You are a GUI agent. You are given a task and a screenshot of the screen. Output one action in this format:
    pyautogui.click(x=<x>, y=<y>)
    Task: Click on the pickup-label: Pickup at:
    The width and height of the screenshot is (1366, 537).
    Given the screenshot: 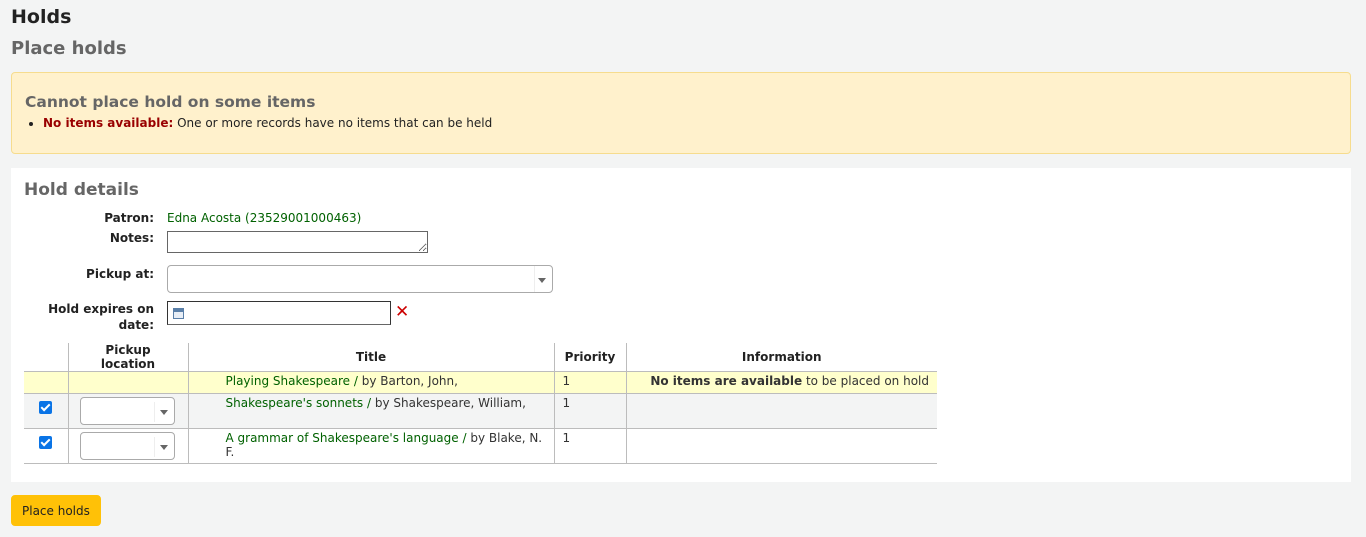 What is the action you would take?
    pyautogui.click(x=120, y=274)
    